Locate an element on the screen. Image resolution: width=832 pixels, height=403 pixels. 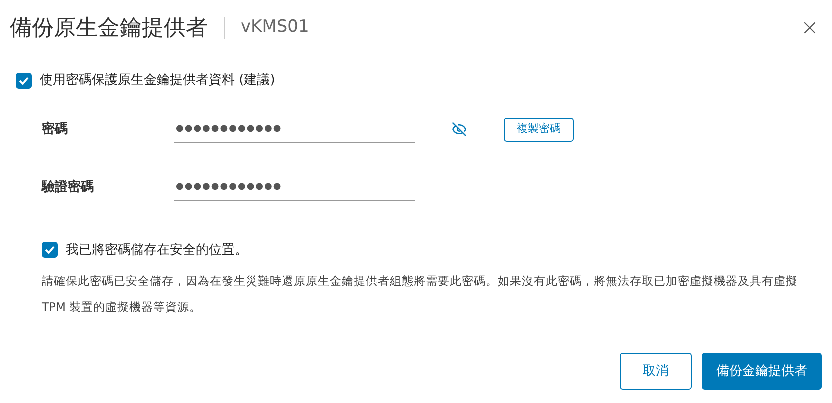
dialog-title: 備份原生金鑰提供者 is located at coordinates (109, 28).